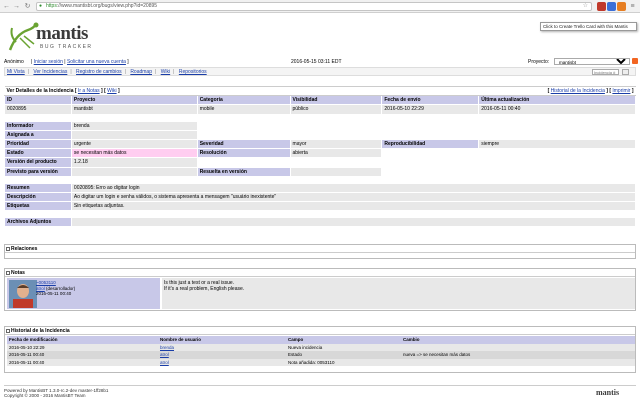 The width and height of the screenshot is (640, 400). Describe the element at coordinates (134, 100) in the screenshot. I see `col-project: Proyecto` at that location.